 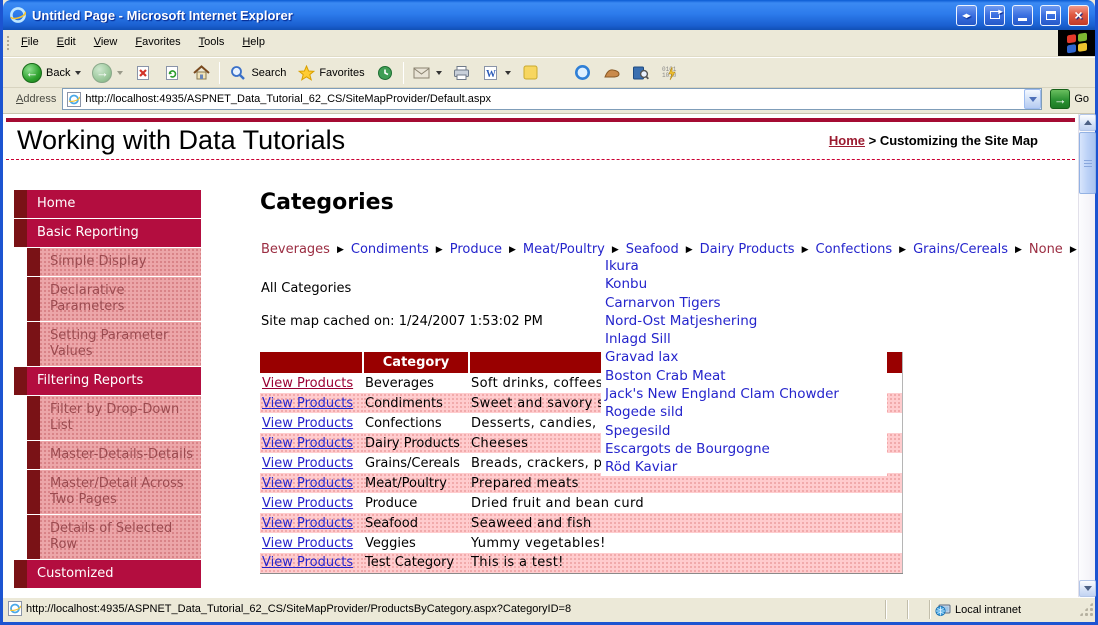 I want to click on menu-edit: Edit, so click(x=66, y=43).